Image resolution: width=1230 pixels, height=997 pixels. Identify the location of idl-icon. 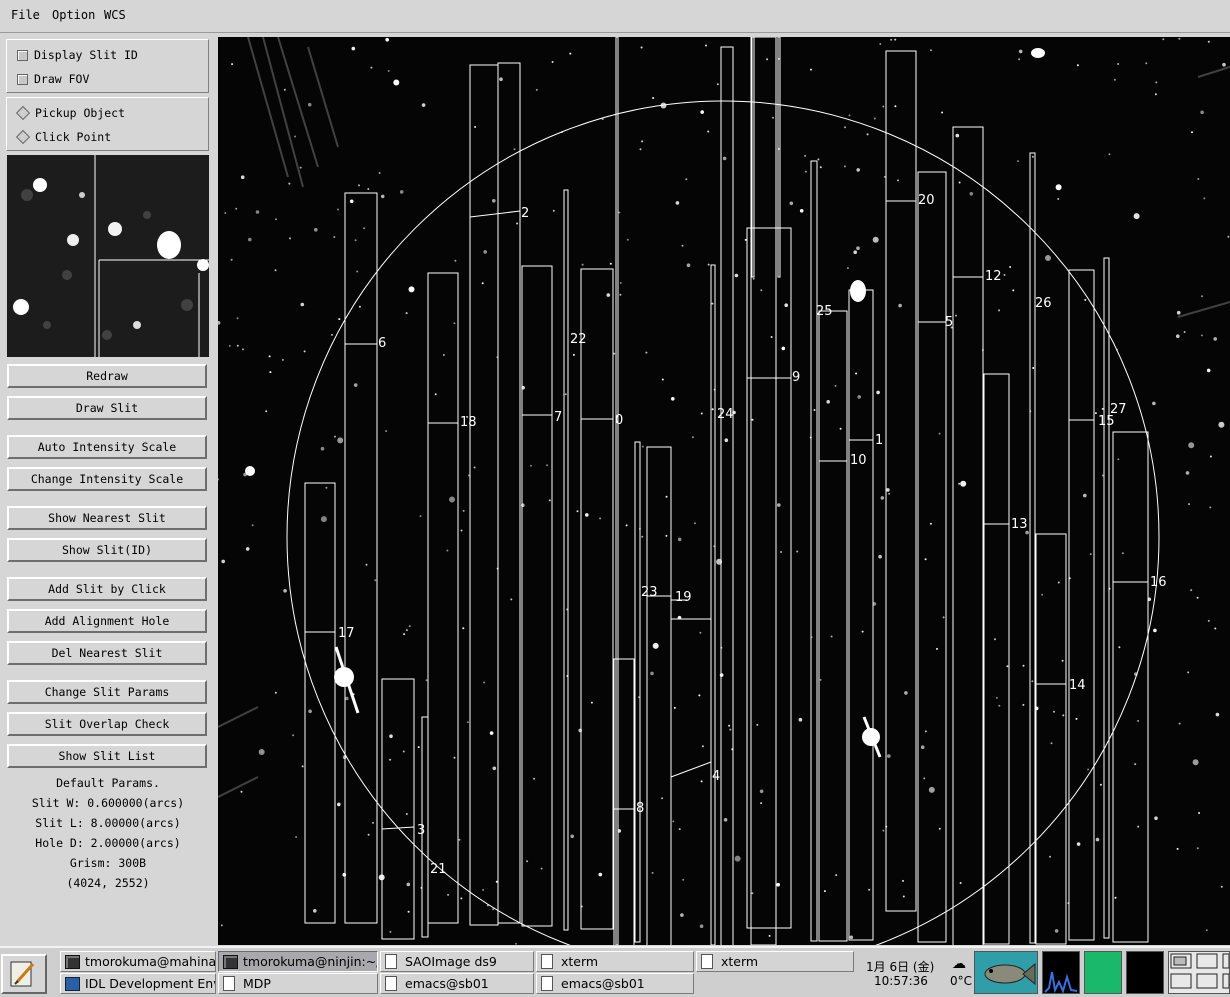
(72, 984).